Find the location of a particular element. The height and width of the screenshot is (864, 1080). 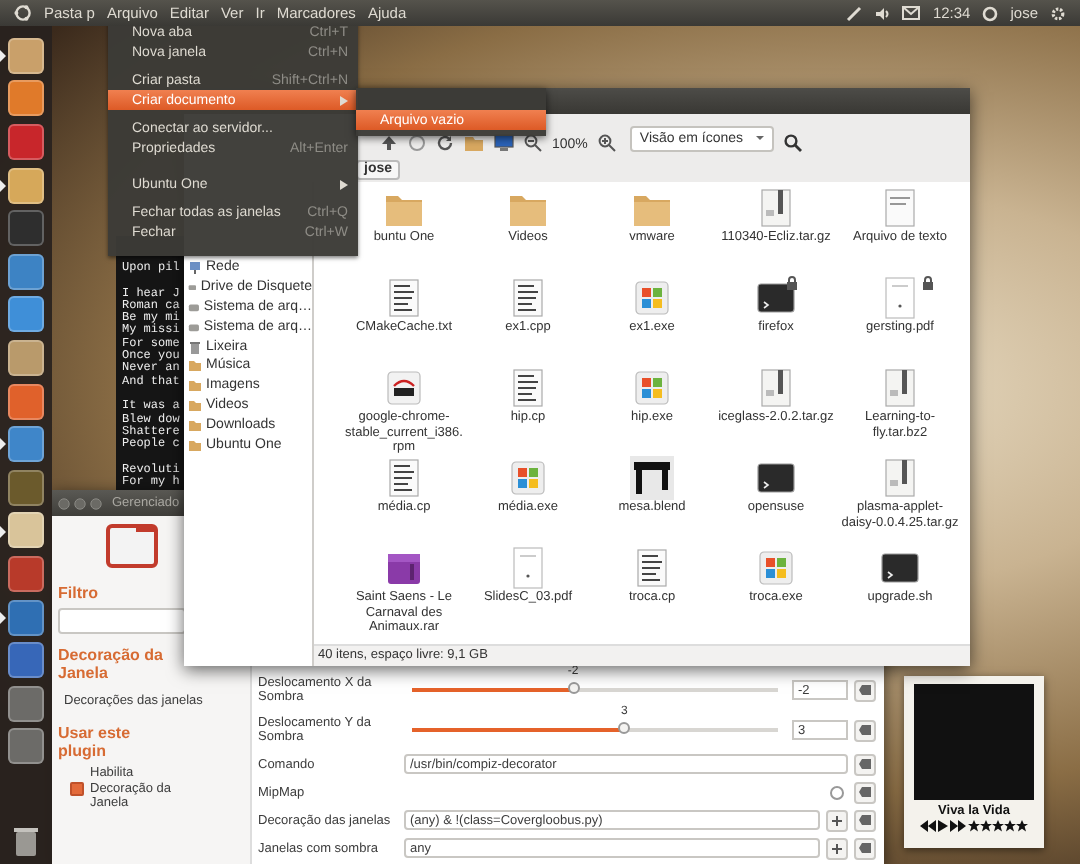

gear-icon is located at coordinates (1058, 13).